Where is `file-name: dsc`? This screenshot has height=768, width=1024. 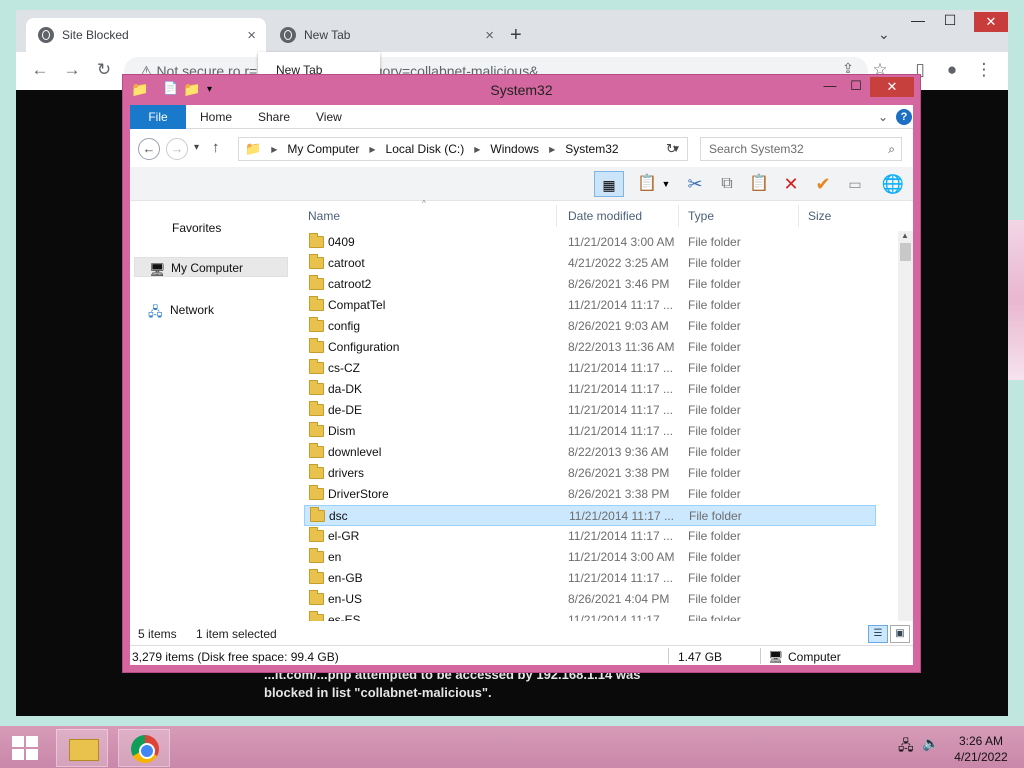 file-name: dsc is located at coordinates (338, 516).